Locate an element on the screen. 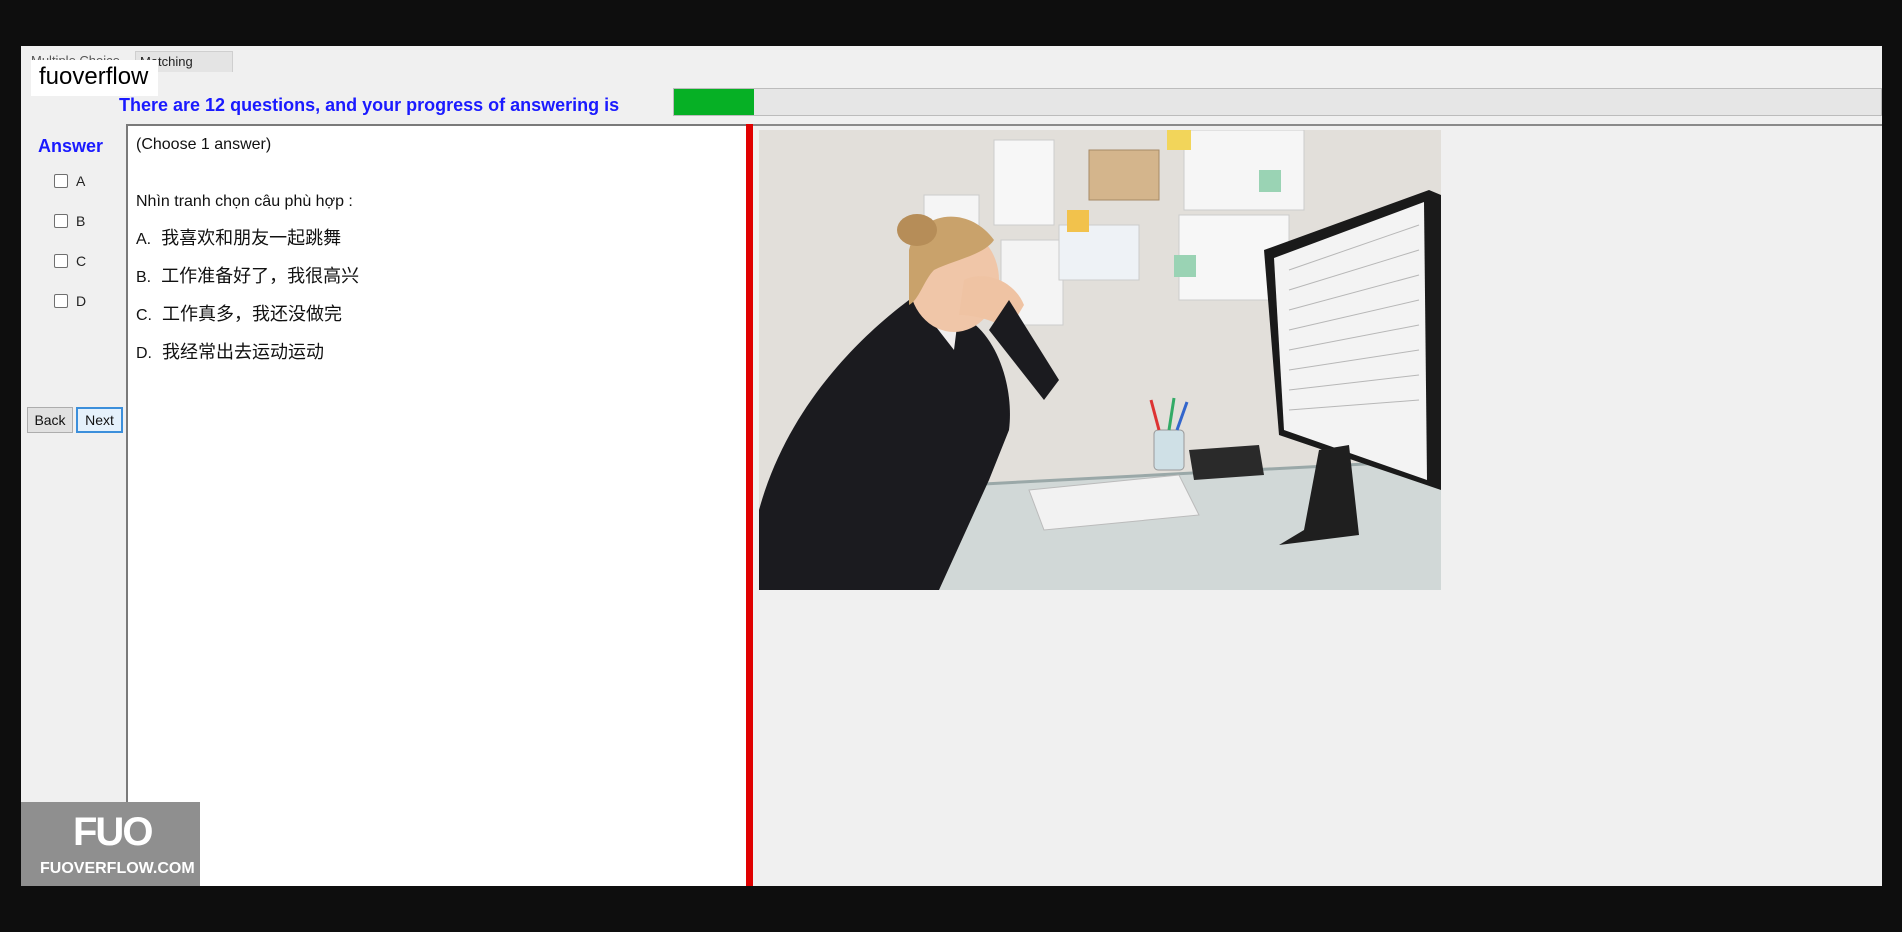  fuoverflow-logo: FUO FUOVERFLOW.COM is located at coordinates (110, 844).